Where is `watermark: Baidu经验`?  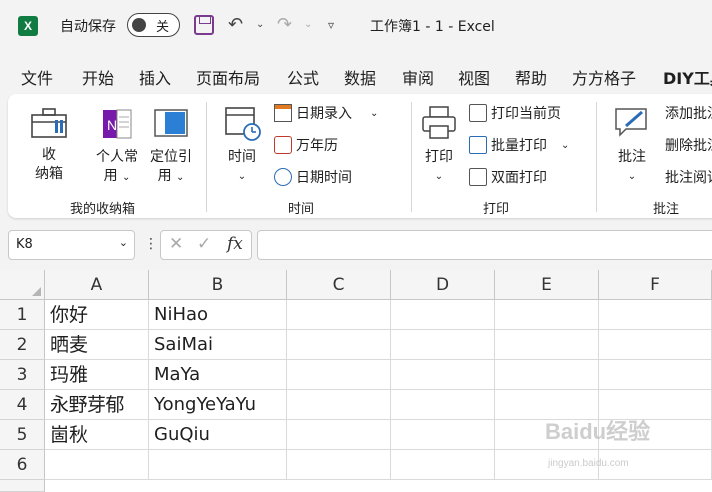 watermark: Baidu经验 is located at coordinates (598, 431).